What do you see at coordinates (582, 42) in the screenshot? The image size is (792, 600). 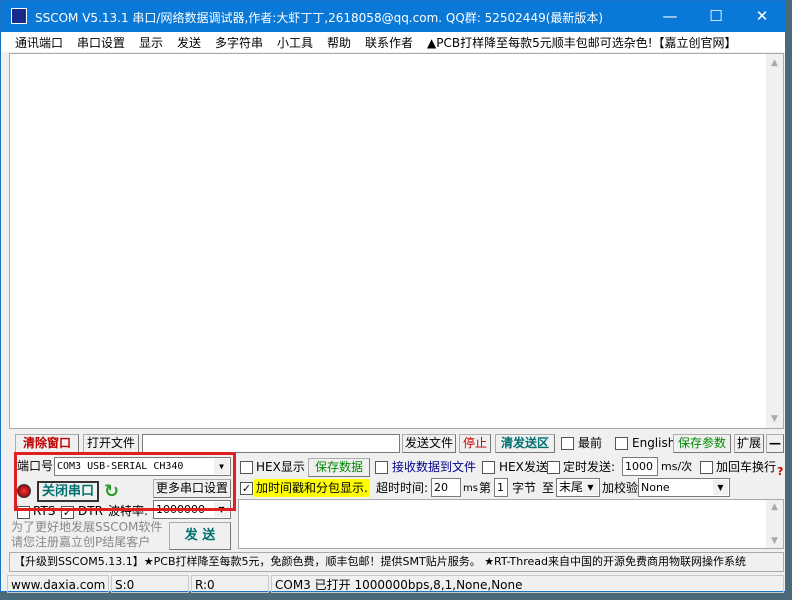 I see `menu-pcb-ad: ▲PCB打样降至每款5元顺丰包邮可选杂色!【嘉立创官网】` at bounding box center [582, 42].